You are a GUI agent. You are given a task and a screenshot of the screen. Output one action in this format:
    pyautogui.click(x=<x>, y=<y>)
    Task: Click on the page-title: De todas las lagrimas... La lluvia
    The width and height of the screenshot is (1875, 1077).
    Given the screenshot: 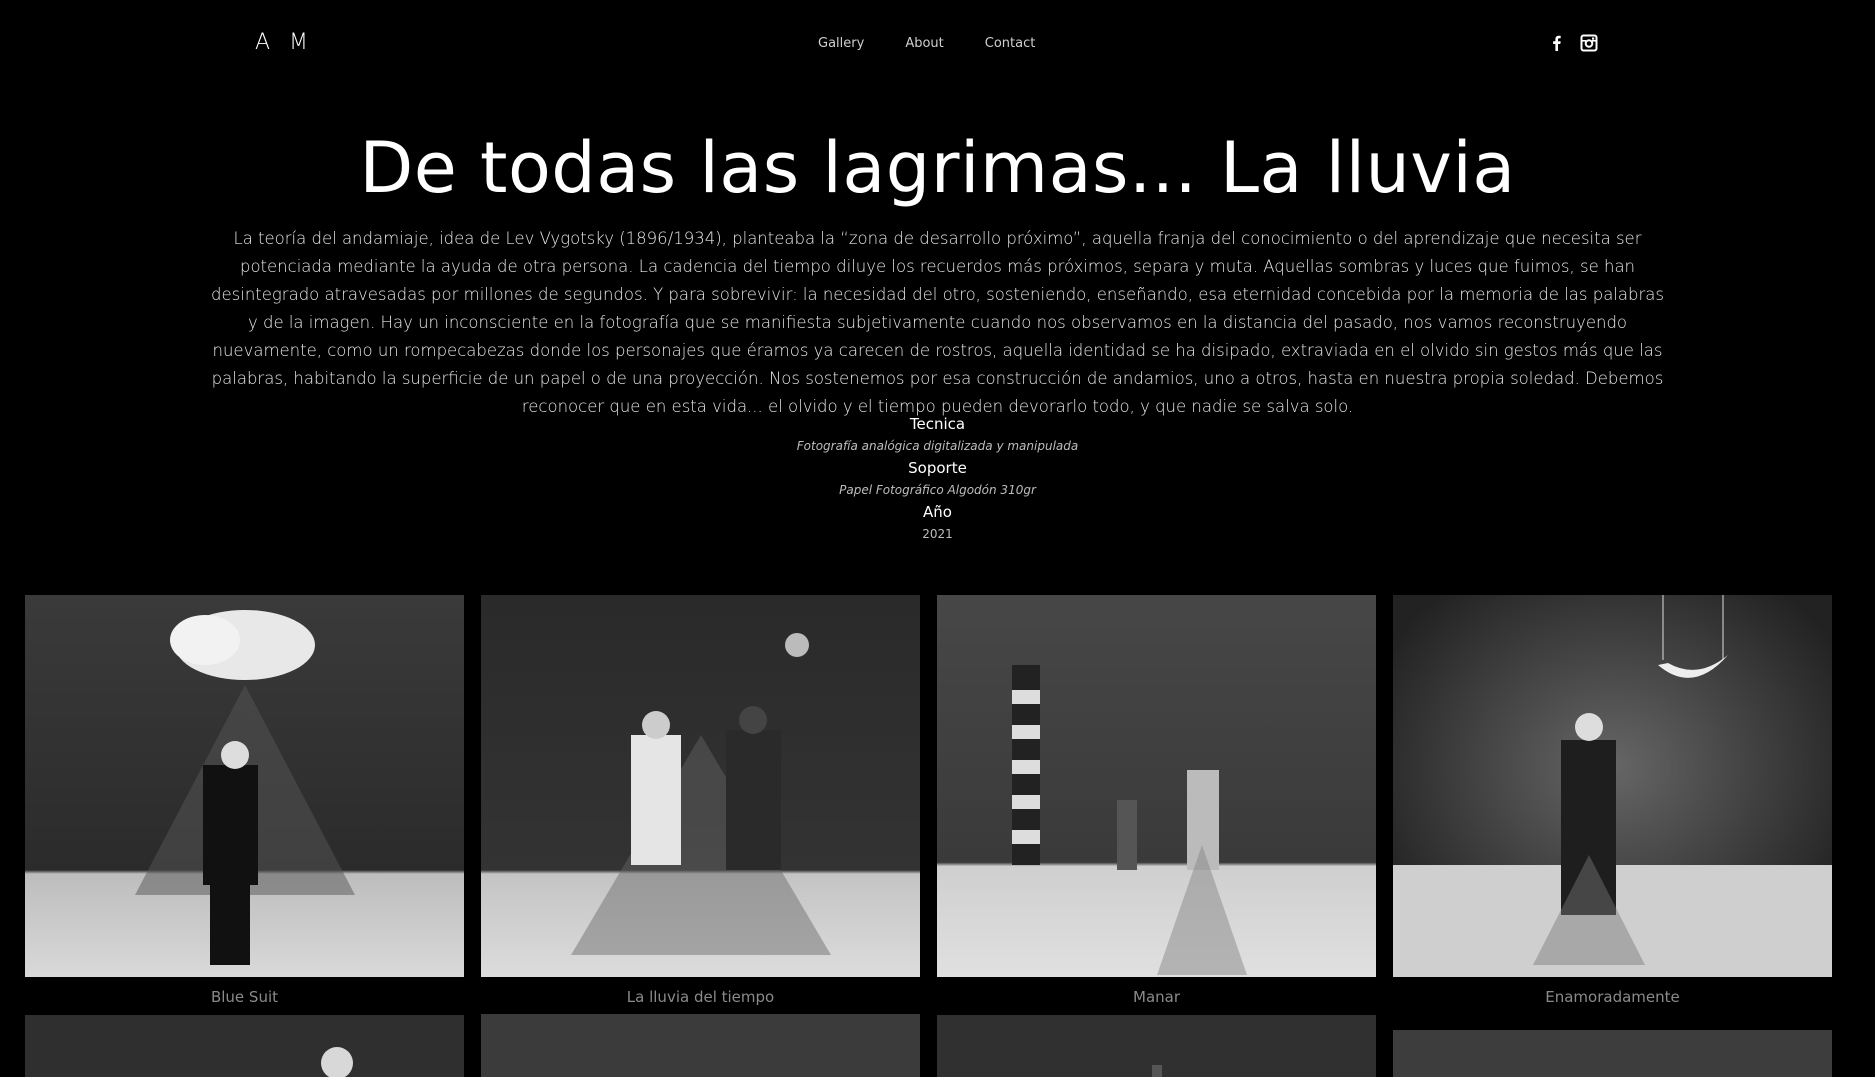 What is the action you would take?
    pyautogui.click(x=937, y=168)
    